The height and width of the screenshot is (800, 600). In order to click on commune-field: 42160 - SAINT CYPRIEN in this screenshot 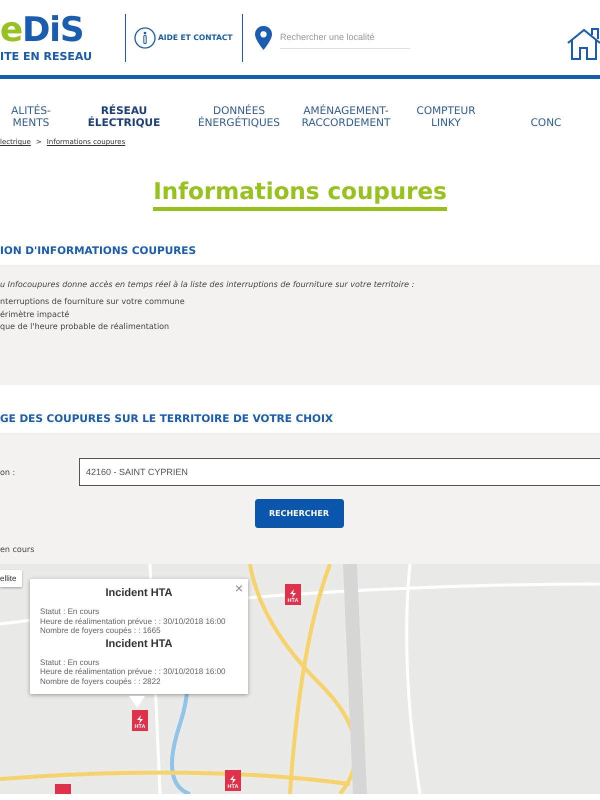, I will do `click(339, 472)`.